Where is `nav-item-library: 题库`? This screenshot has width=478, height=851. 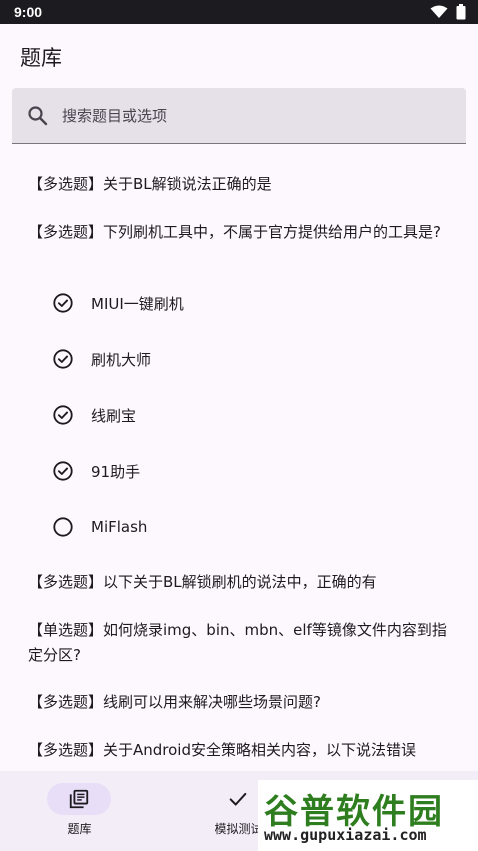
nav-item-library: 题库 is located at coordinates (79, 811).